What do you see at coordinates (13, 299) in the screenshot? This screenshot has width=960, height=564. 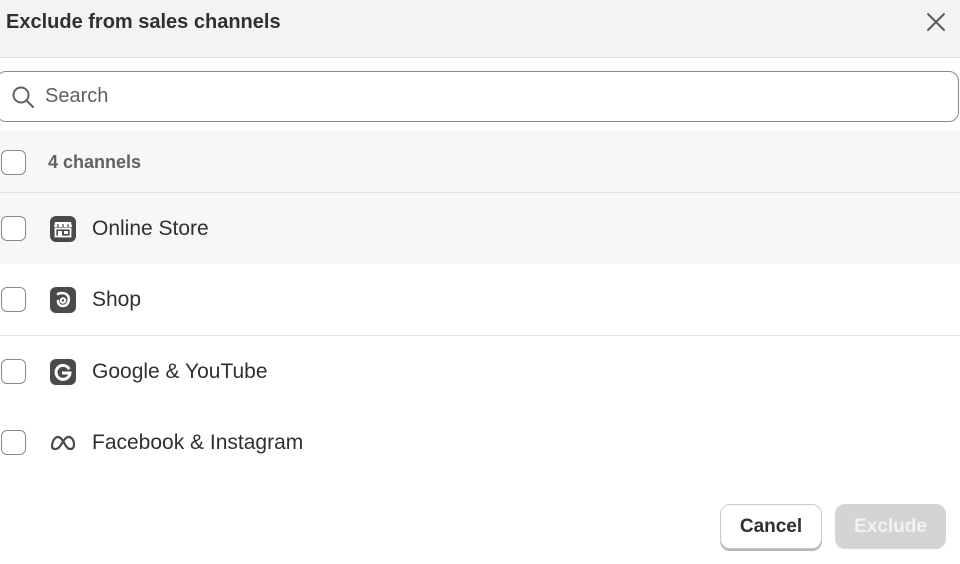 I see `channel-checkbox-shop` at bounding box center [13, 299].